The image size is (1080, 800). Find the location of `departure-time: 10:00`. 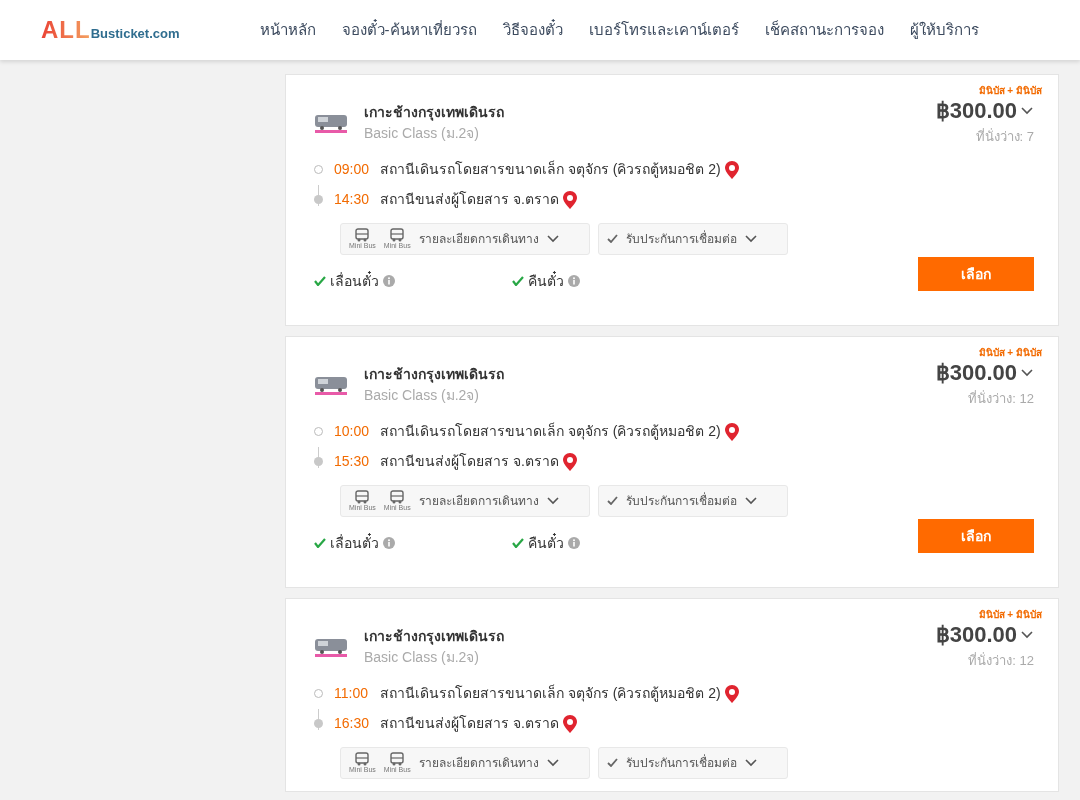

departure-time: 10:00 is located at coordinates (352, 431).